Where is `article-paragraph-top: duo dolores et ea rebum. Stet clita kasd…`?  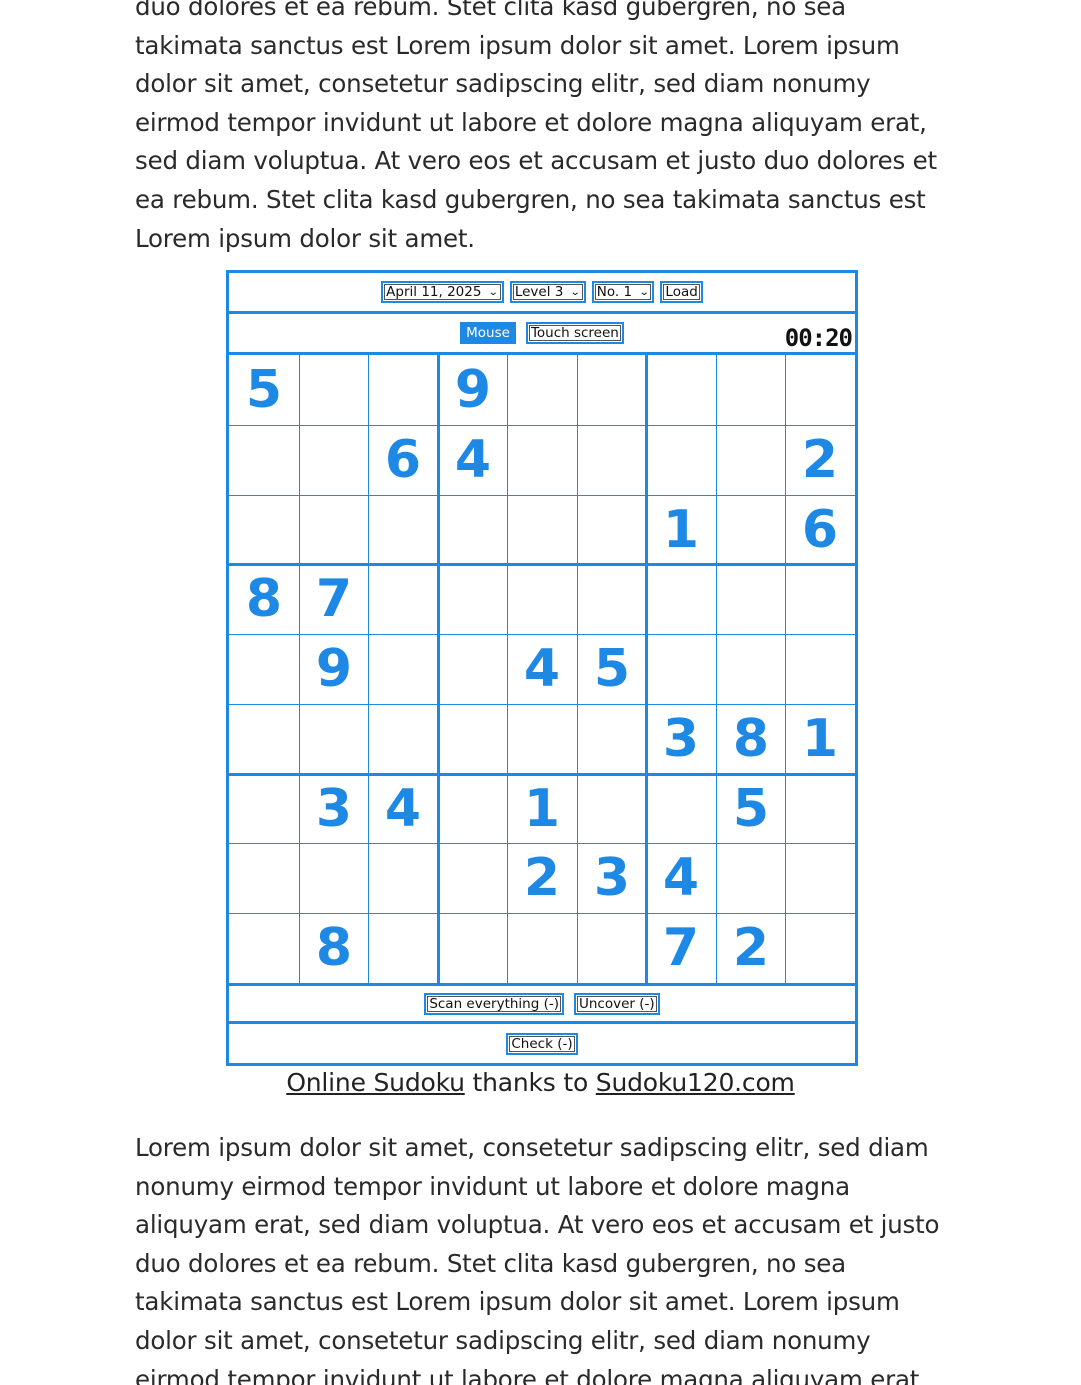 article-paragraph-top: duo dolores et ea rebum. Stet clita kasd… is located at coordinates (540, 129).